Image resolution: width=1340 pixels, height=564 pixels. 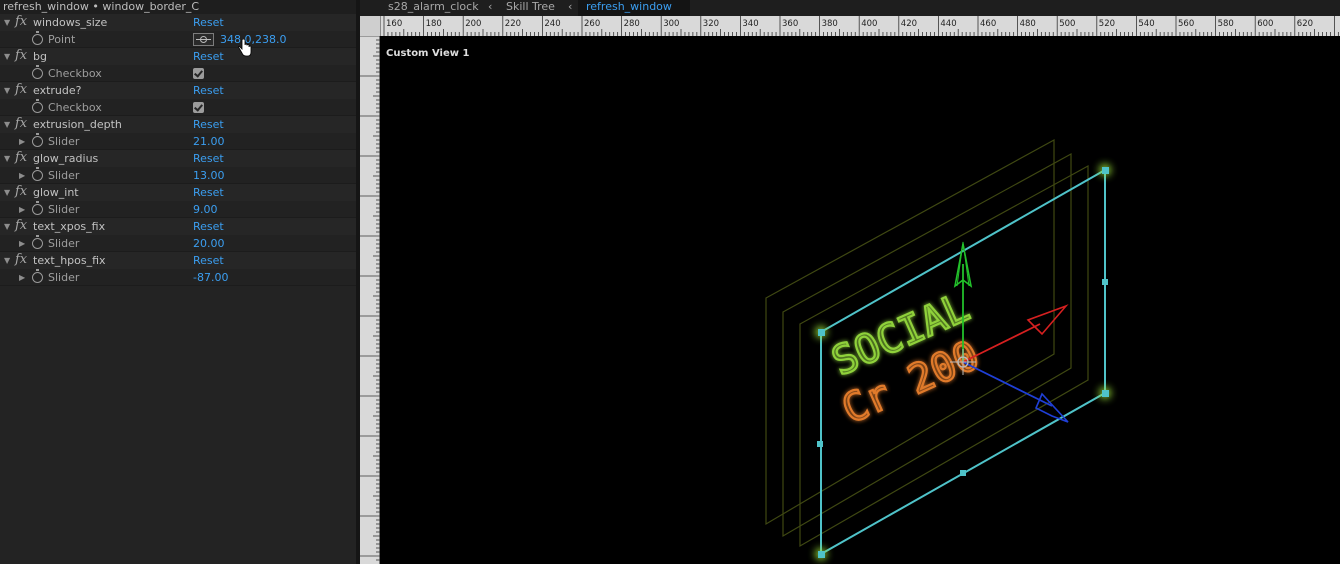 What do you see at coordinates (711, 24) in the screenshot?
I see `ruler-tick-label: 320` at bounding box center [711, 24].